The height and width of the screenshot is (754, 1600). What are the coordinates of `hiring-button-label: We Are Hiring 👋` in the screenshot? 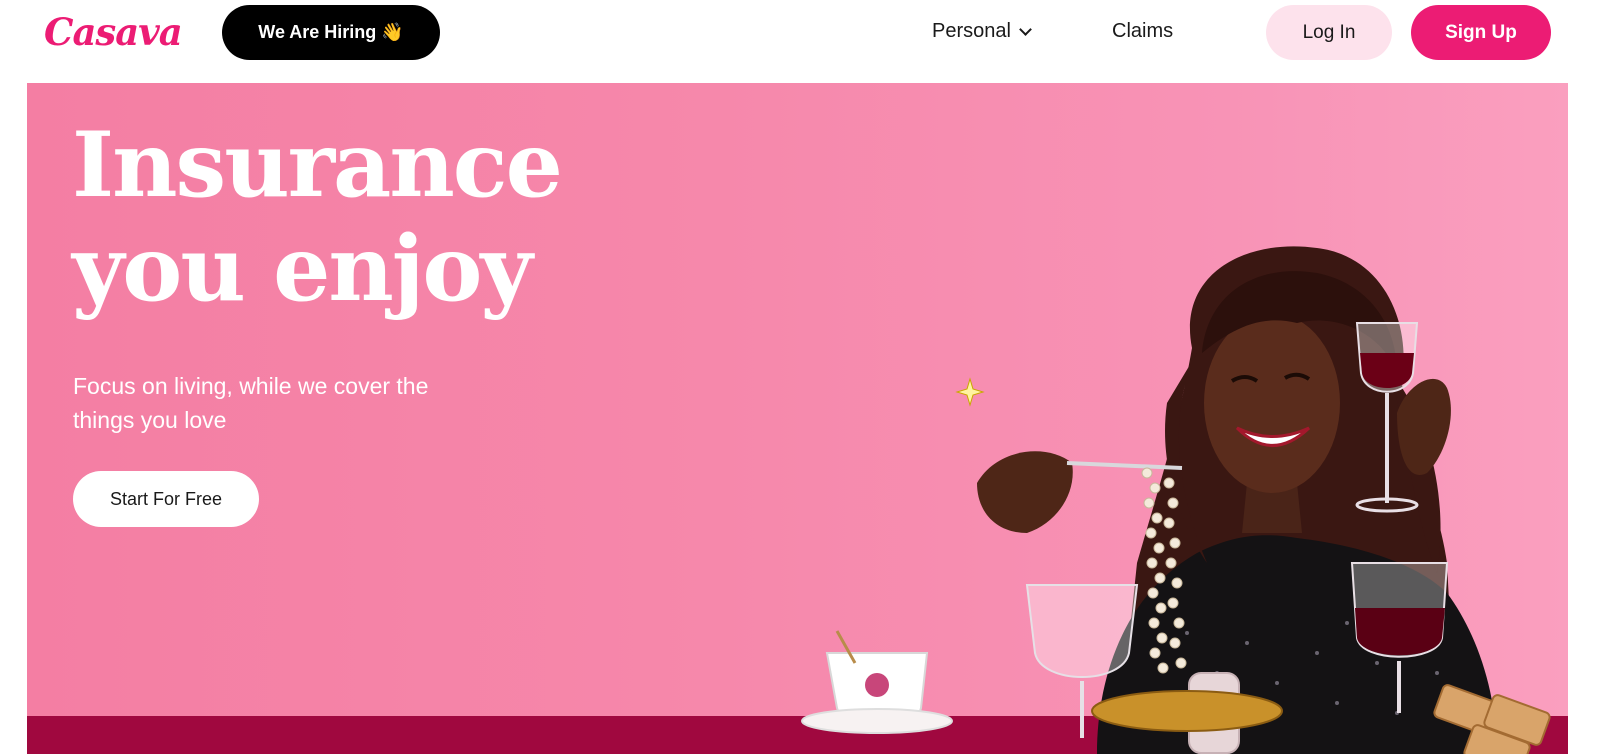 It's located at (331, 32).